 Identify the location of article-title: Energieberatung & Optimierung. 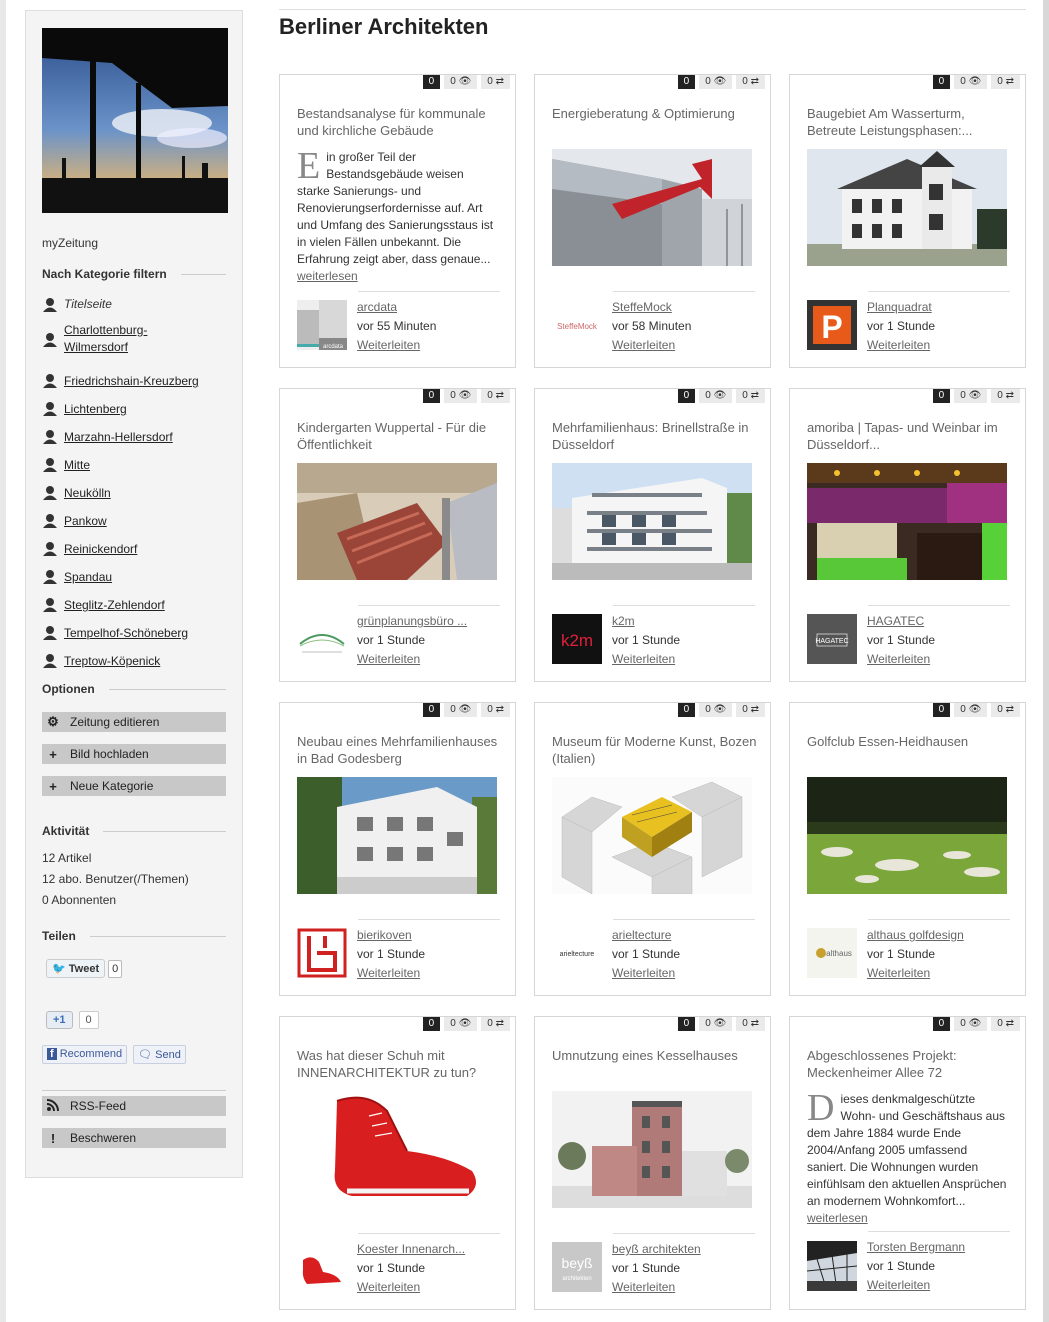
(654, 113).